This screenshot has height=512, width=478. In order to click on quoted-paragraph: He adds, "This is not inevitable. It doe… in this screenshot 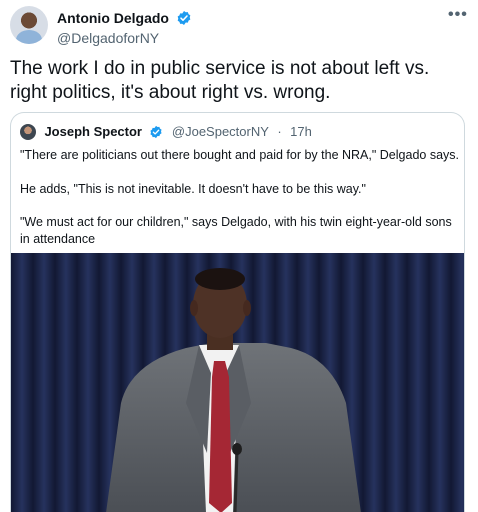, I will do `click(193, 189)`.